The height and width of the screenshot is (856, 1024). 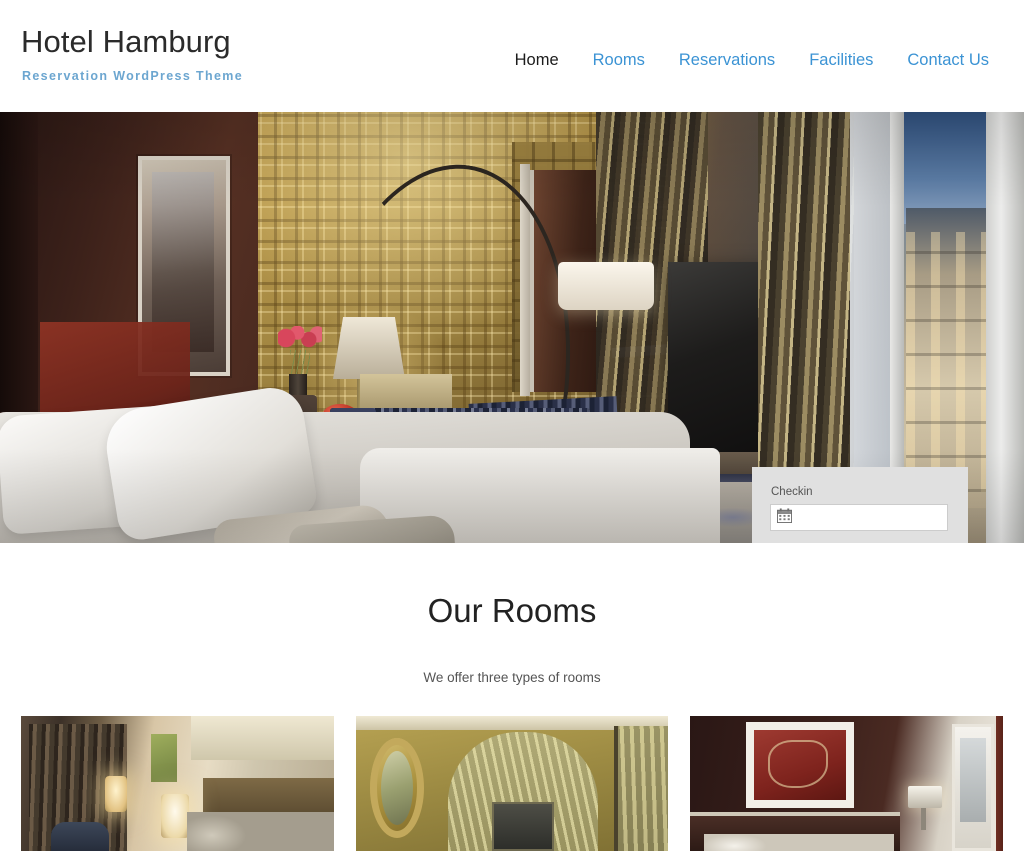 What do you see at coordinates (948, 60) in the screenshot?
I see `nav-item-contact-us: Contact Us` at bounding box center [948, 60].